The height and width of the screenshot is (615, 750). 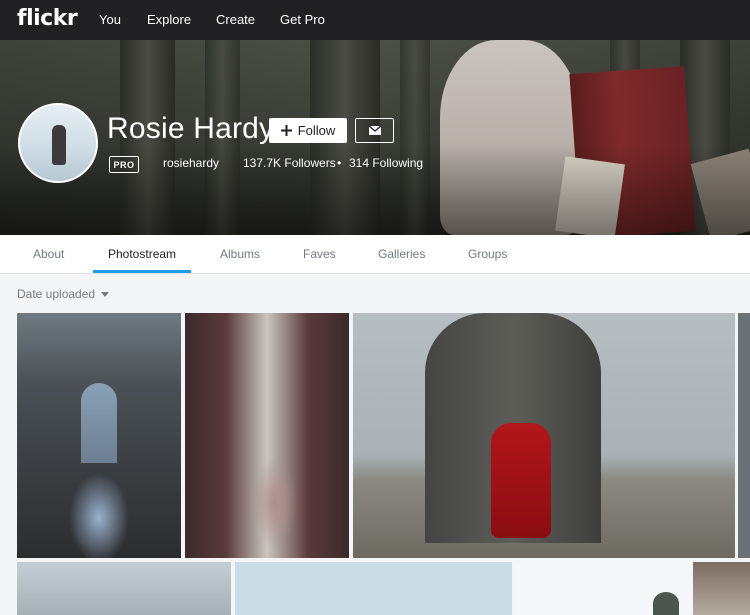 What do you see at coordinates (105, 295) in the screenshot?
I see `caret-down-icon` at bounding box center [105, 295].